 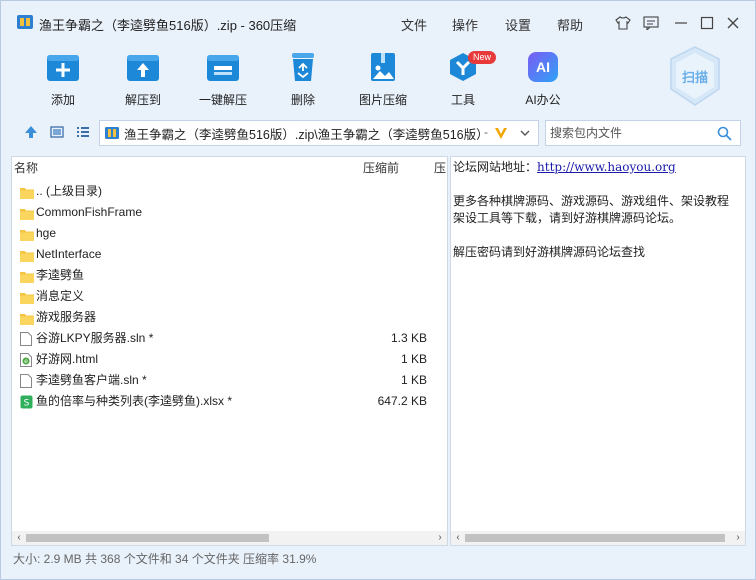 I want to click on image-compress-button: 图片压缩, so click(x=383, y=79).